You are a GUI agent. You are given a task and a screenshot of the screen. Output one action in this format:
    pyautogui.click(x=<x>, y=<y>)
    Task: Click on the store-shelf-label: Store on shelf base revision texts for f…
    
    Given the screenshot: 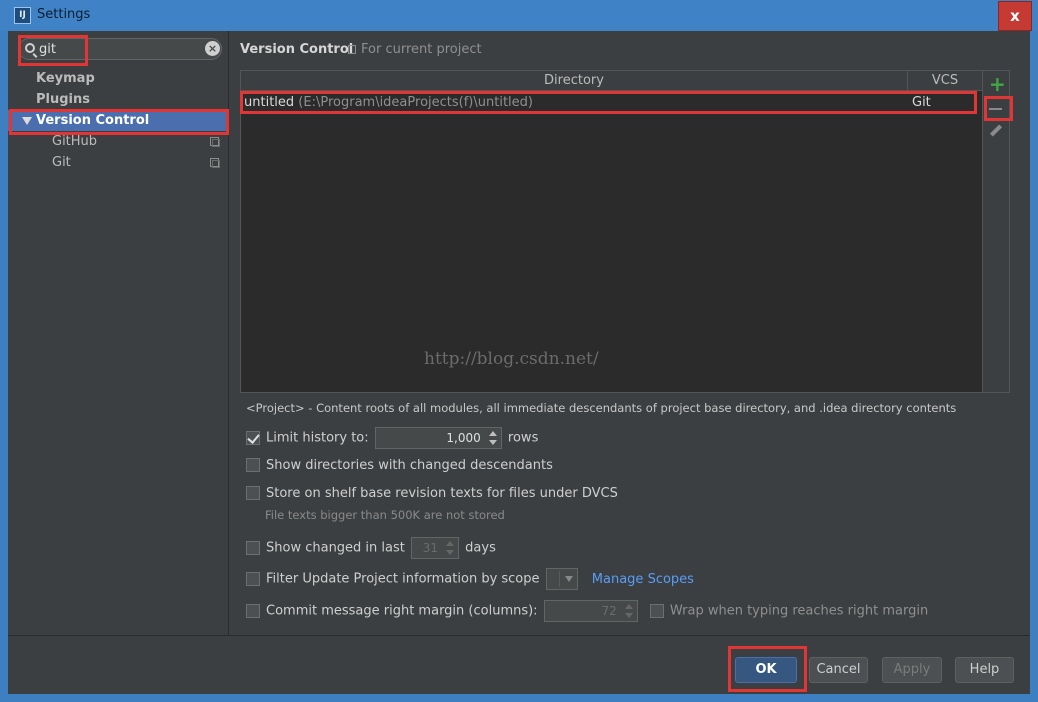 What is the action you would take?
    pyautogui.click(x=442, y=493)
    